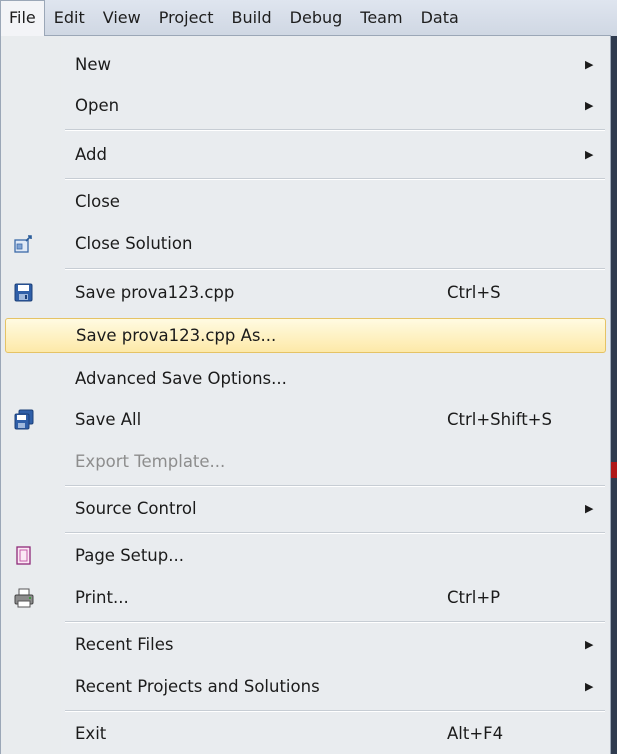  What do you see at coordinates (91, 733) in the screenshot?
I see `menu-item-label: Exit` at bounding box center [91, 733].